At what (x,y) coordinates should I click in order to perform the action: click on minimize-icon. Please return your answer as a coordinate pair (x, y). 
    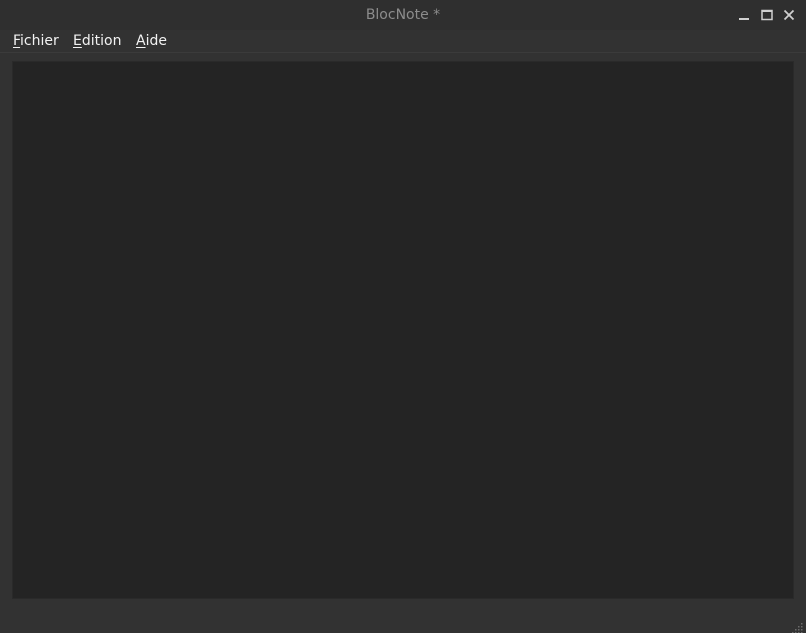
    Looking at the image, I should click on (744, 19).